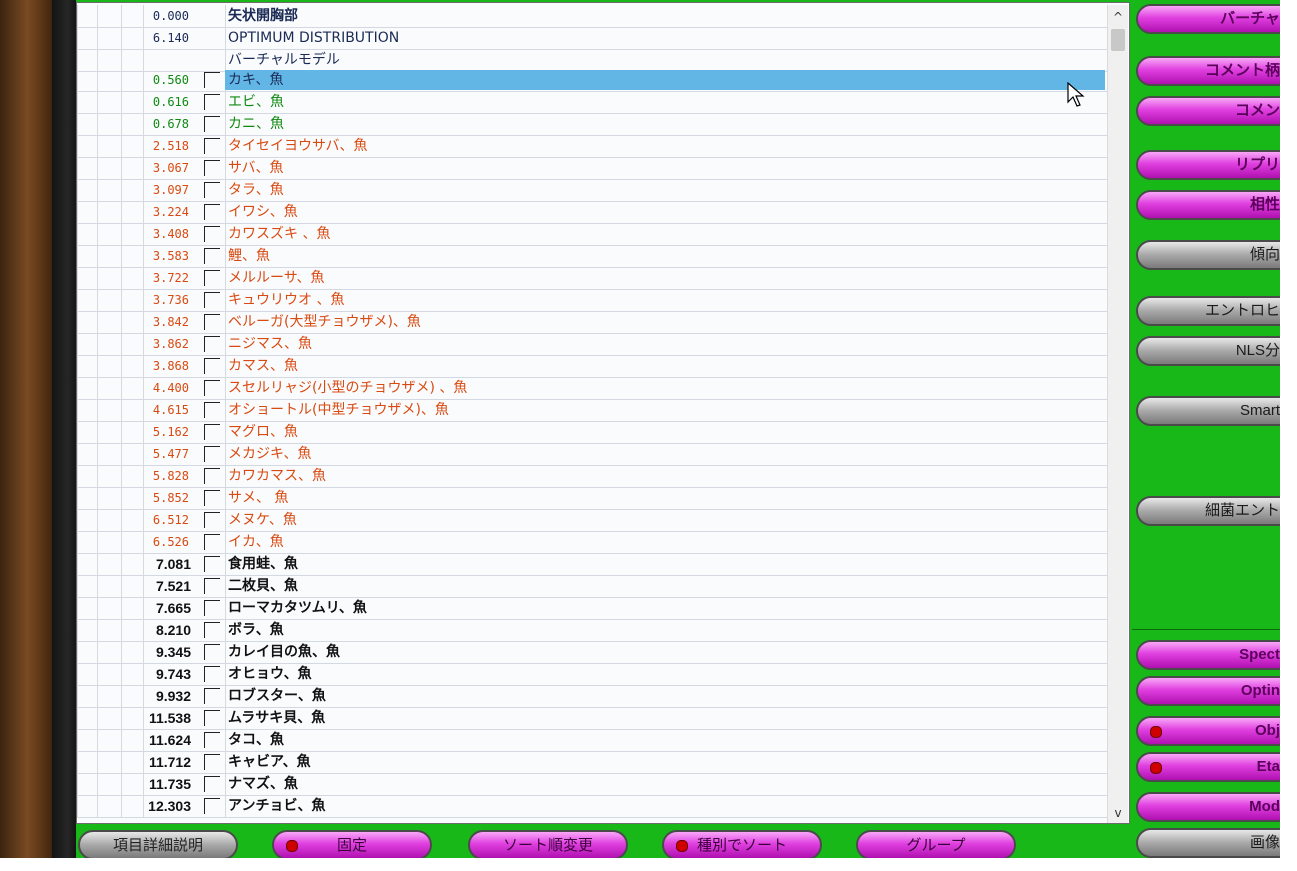  What do you see at coordinates (1208, 19) in the screenshot?
I see `side-button-0: バーチャ` at bounding box center [1208, 19].